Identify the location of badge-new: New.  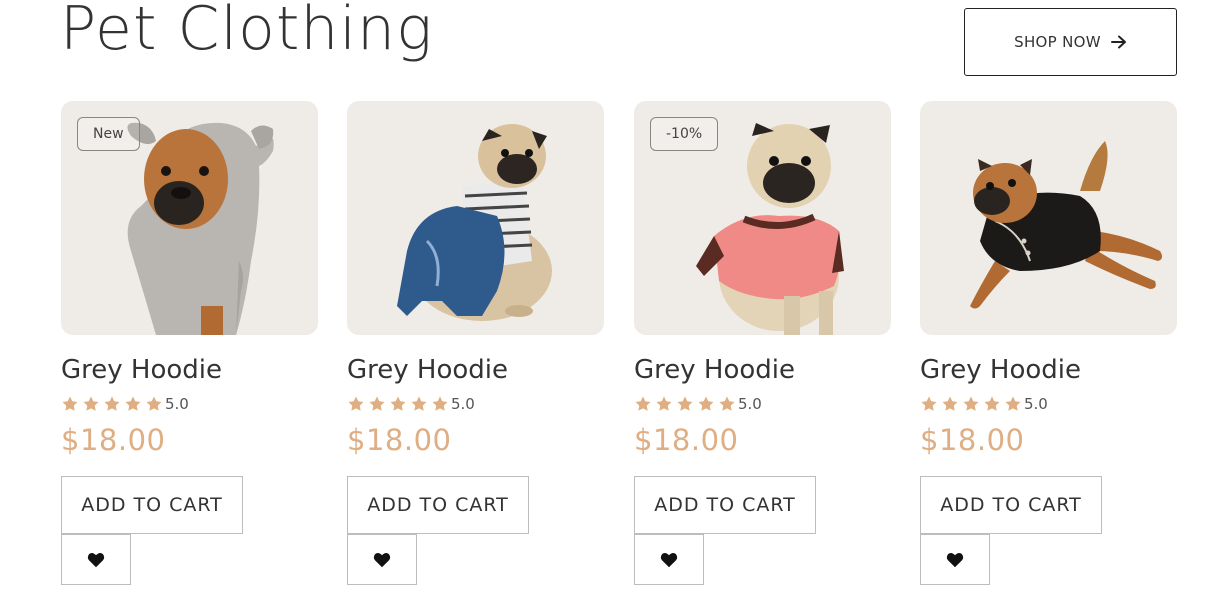
(108, 134).